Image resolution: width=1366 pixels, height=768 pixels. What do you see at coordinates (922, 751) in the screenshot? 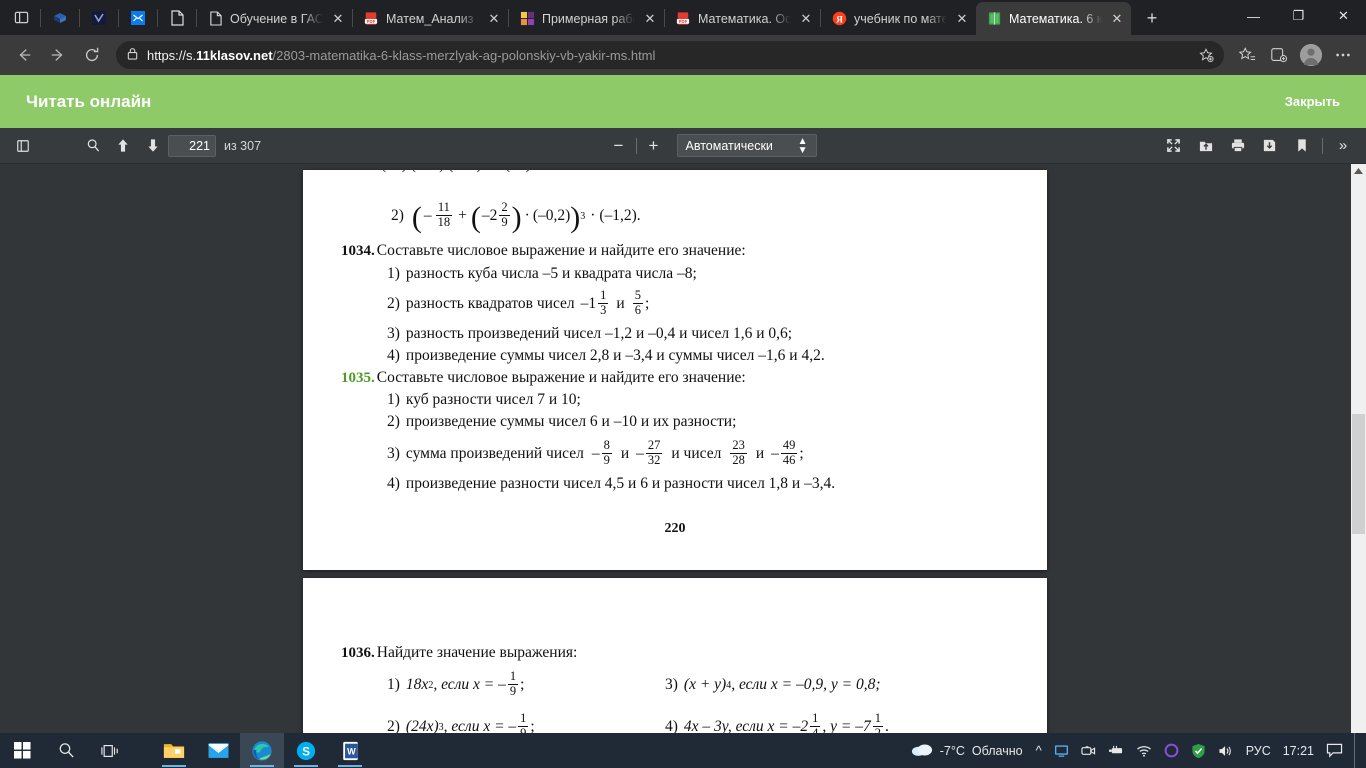
I see `cloud-icon` at bounding box center [922, 751].